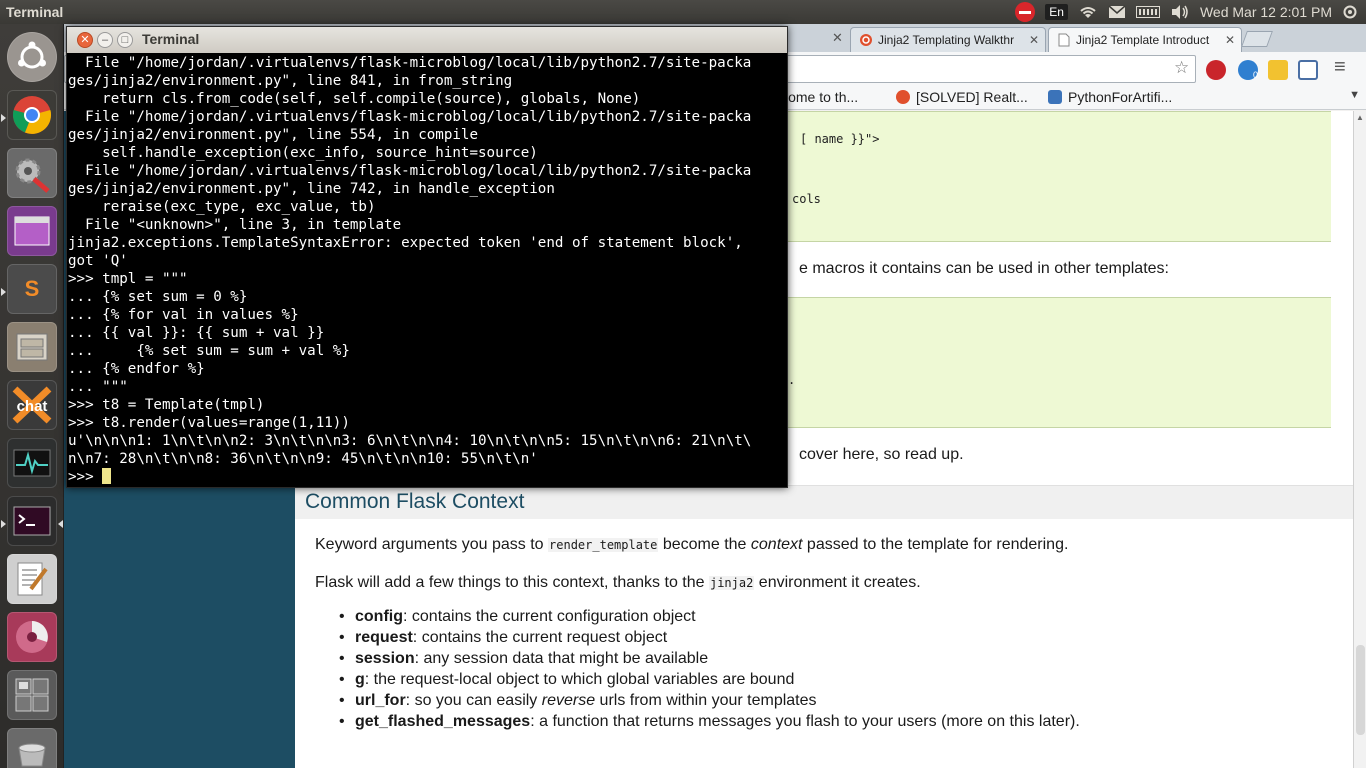 Image resolution: width=1366 pixels, height=768 pixels. What do you see at coordinates (384, 637) in the screenshot?
I see `list-term: request` at bounding box center [384, 637].